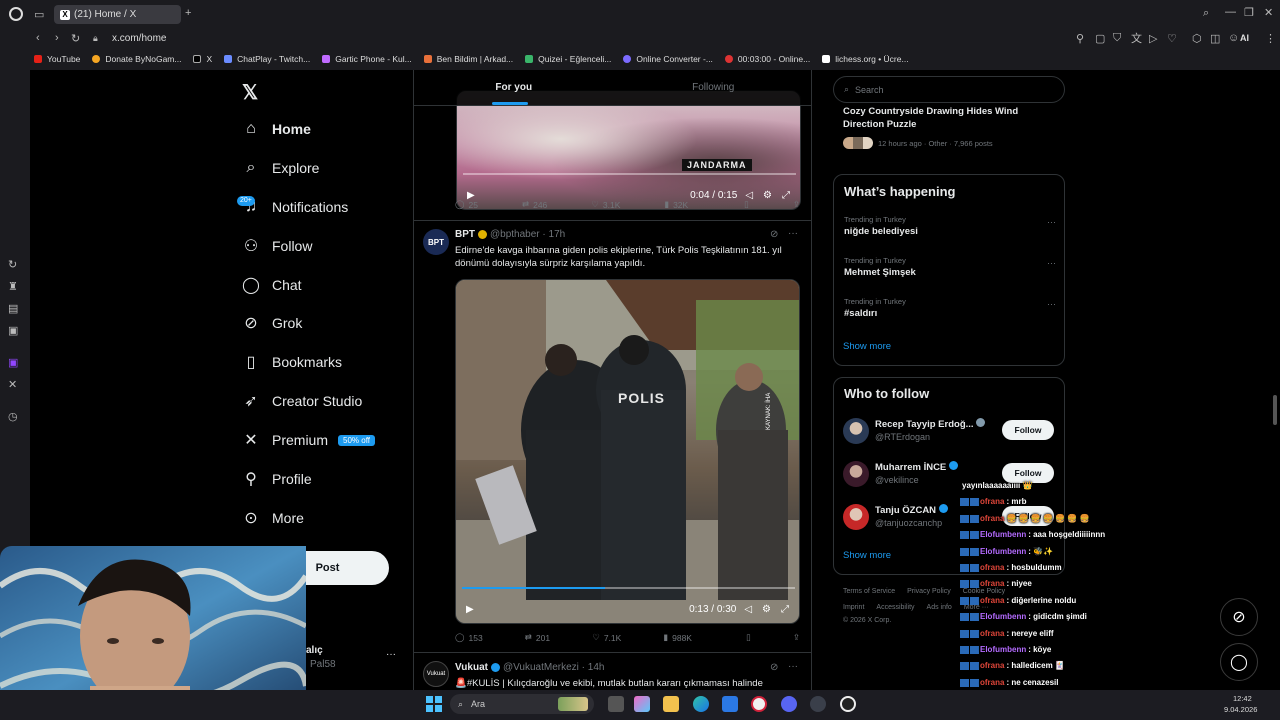 The height and width of the screenshot is (720, 1280). I want to click on snapshot-icon: ▢, so click(1100, 38).